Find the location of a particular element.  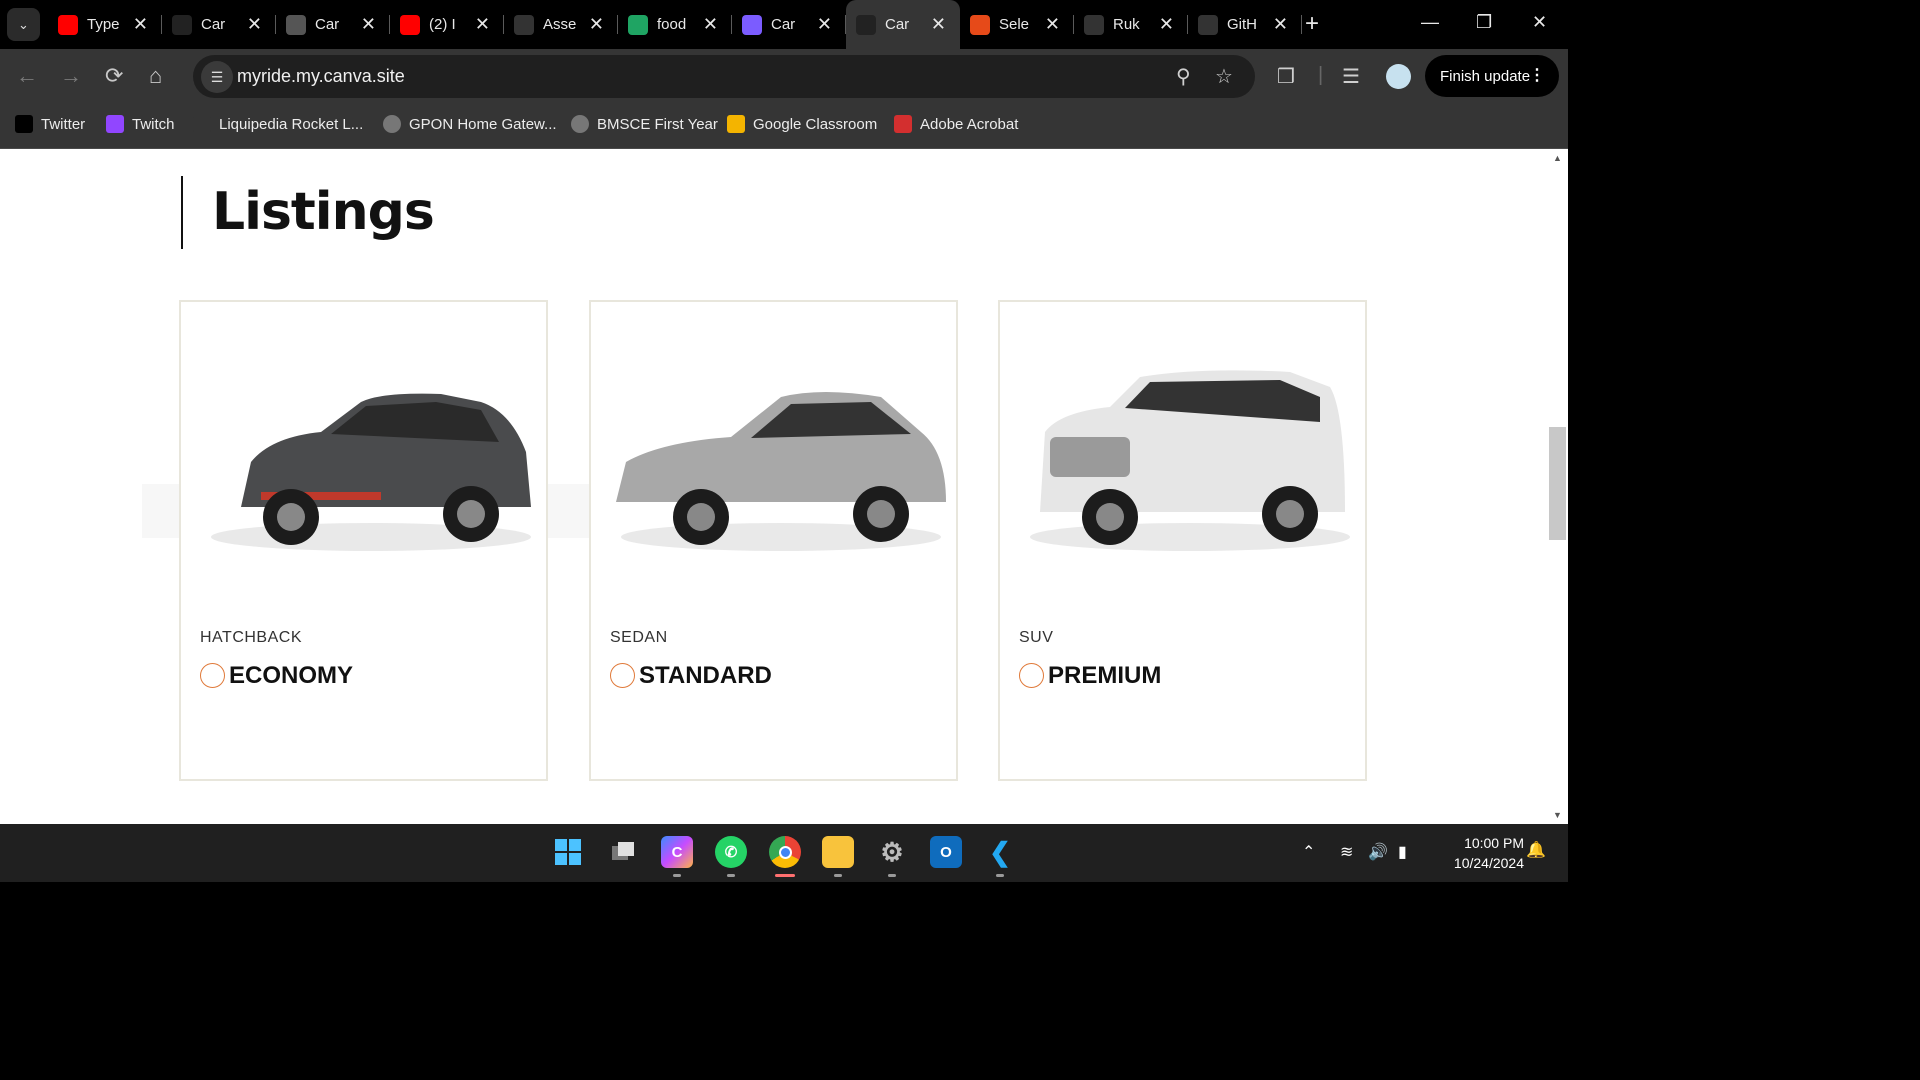

selenium-icon is located at coordinates (980, 24).